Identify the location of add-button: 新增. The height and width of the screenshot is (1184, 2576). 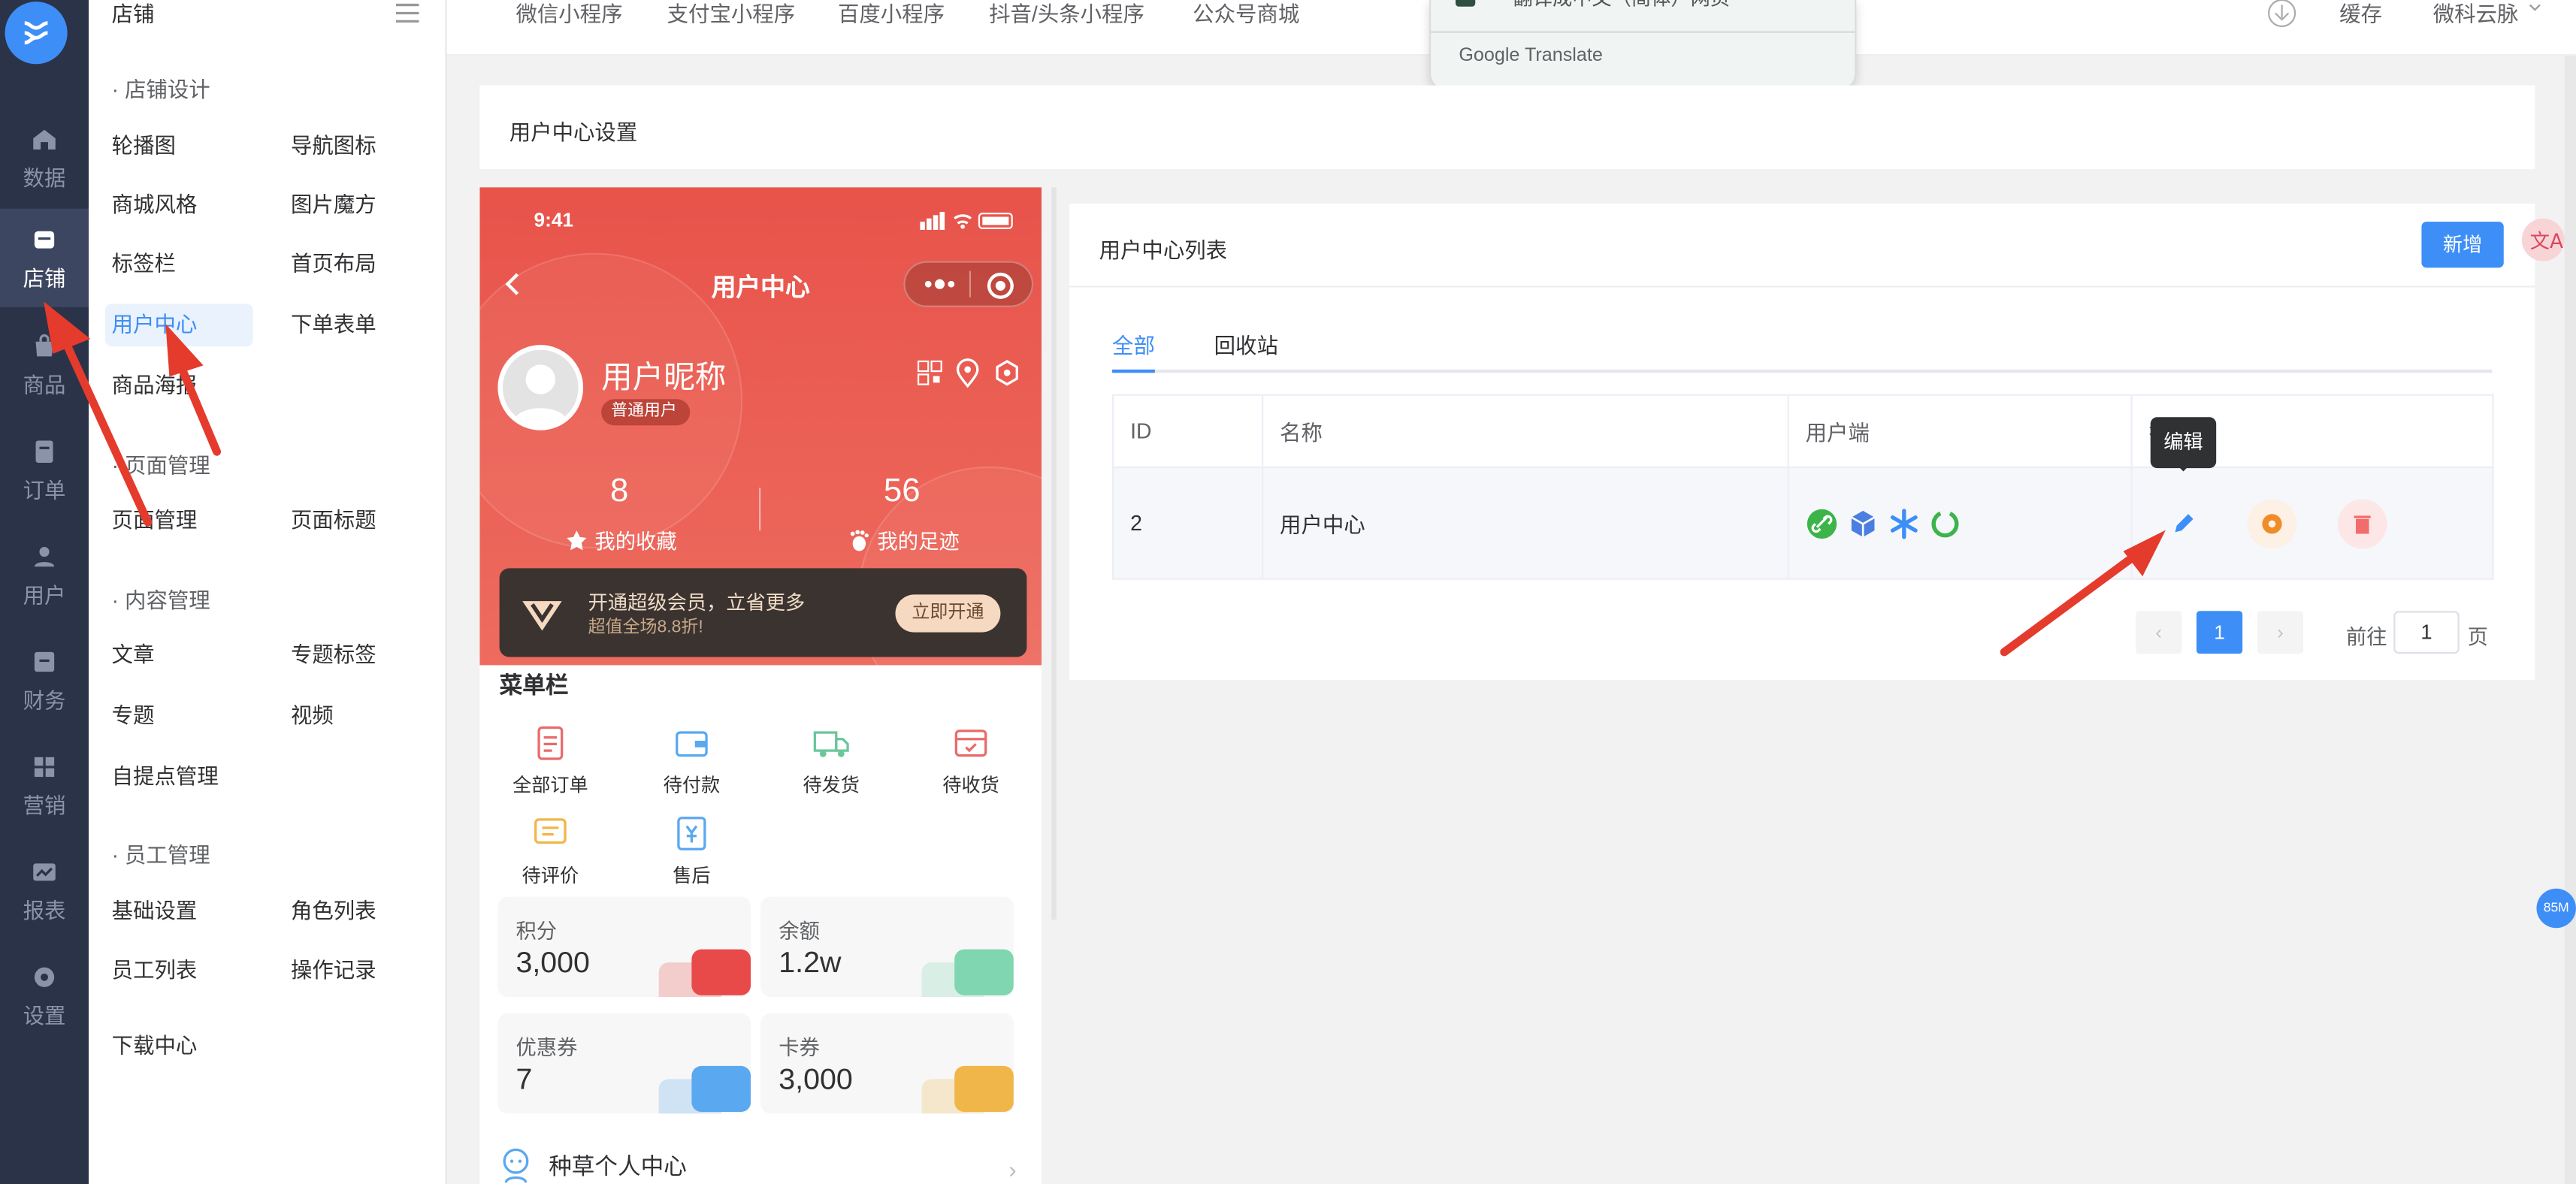
(2462, 245).